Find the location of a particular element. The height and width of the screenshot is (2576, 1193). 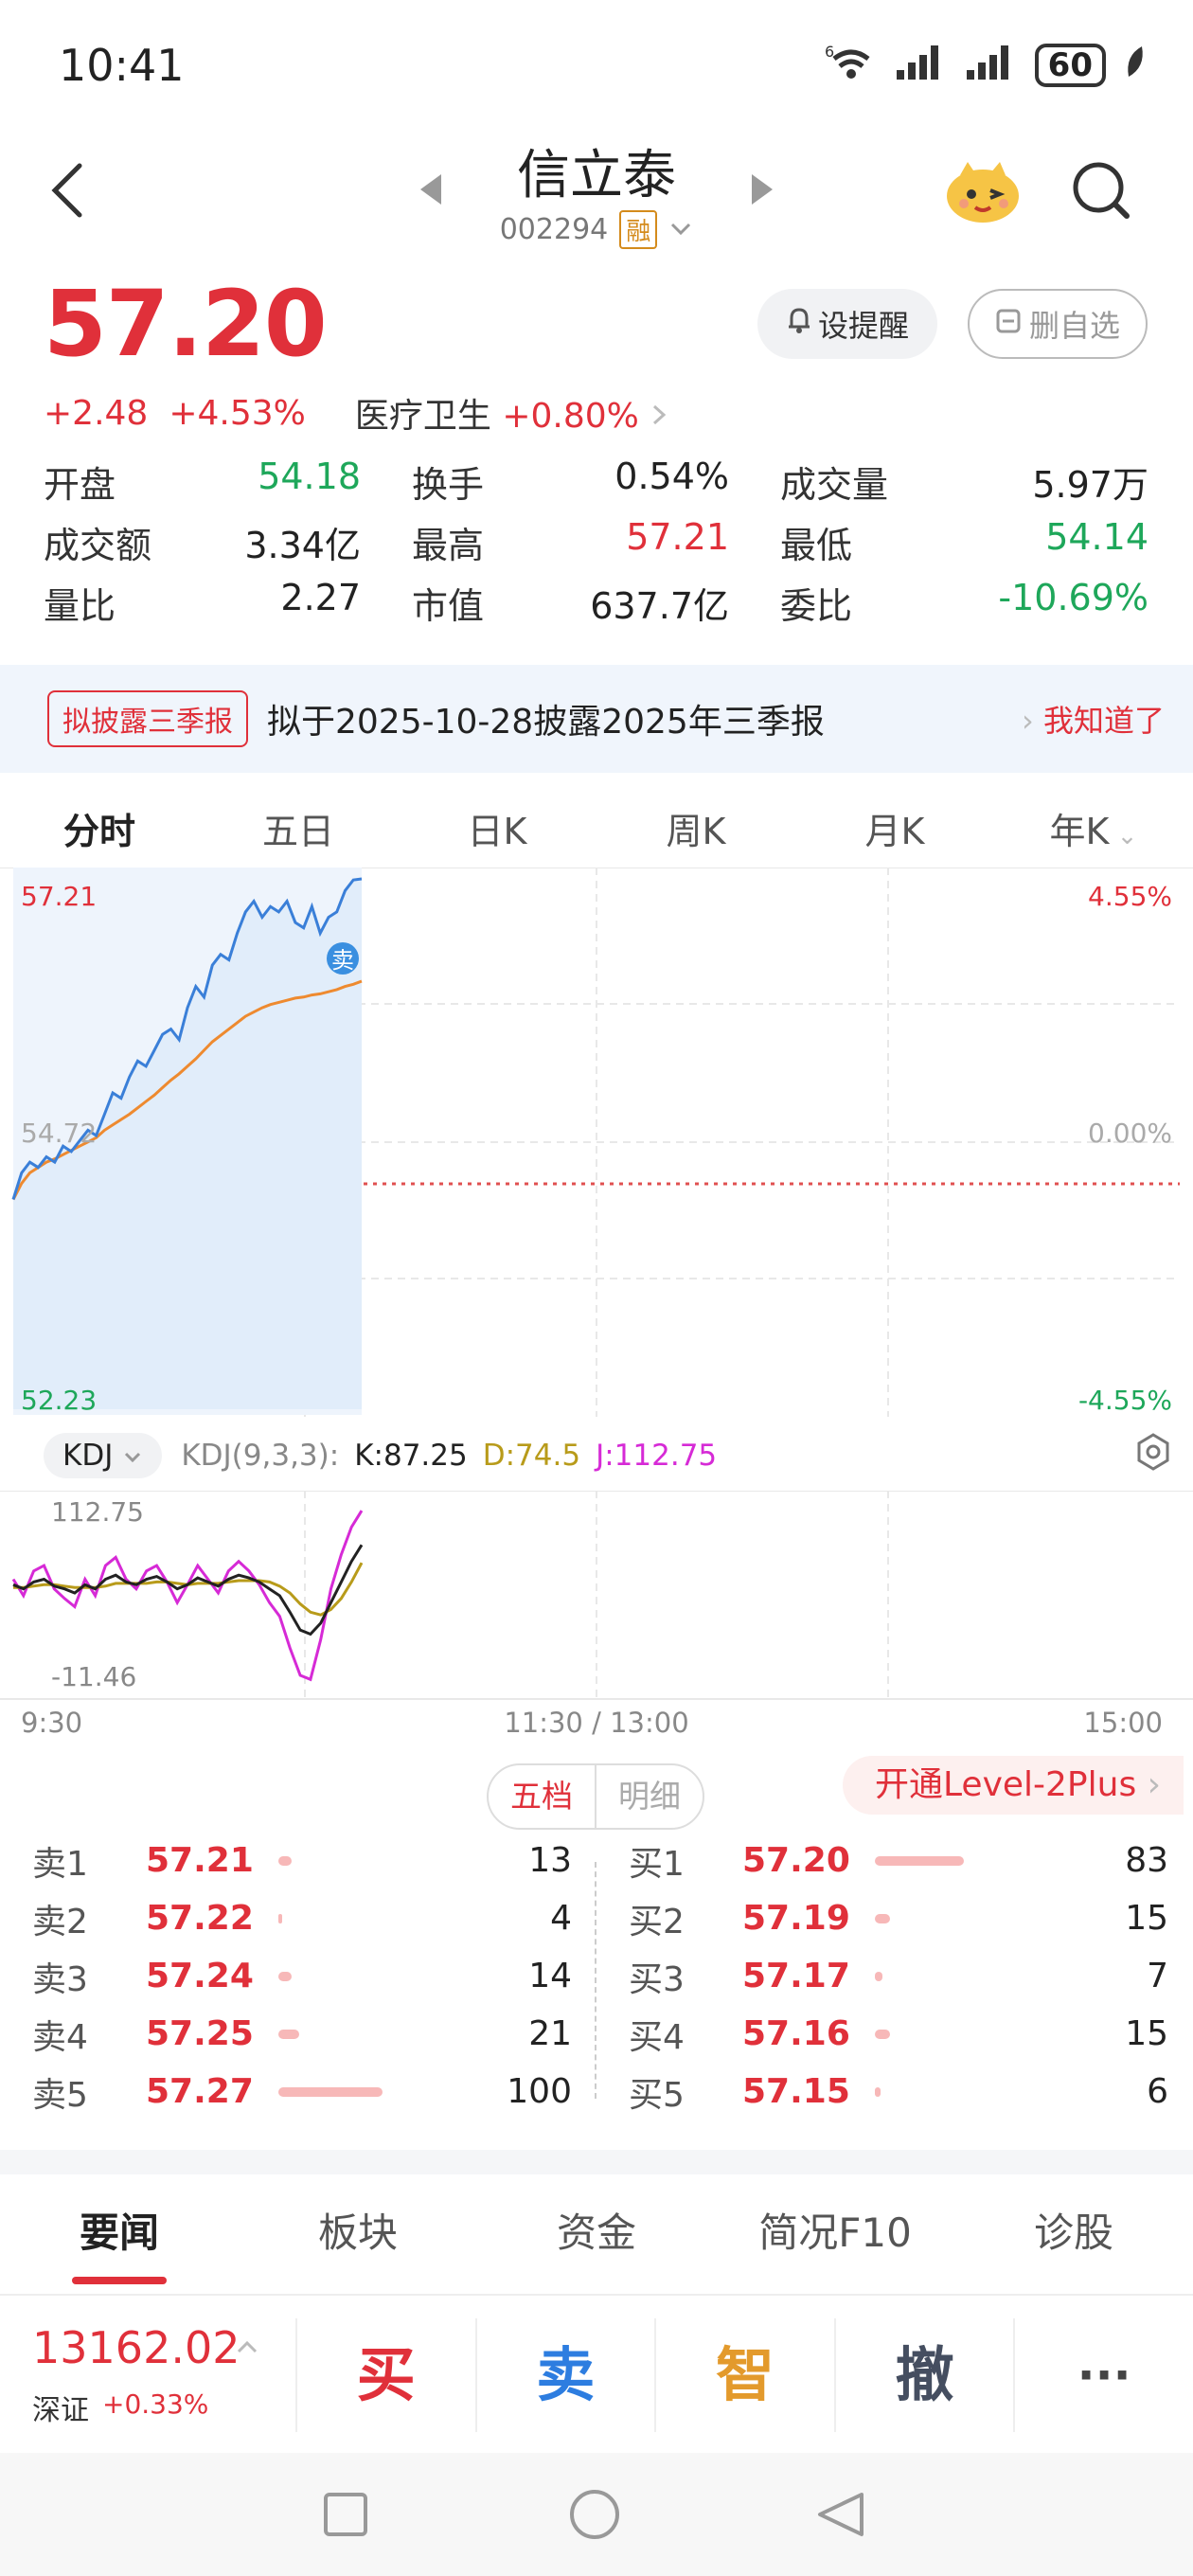

order-row: 买5 57.15 6 is located at coordinates (898, 2091).